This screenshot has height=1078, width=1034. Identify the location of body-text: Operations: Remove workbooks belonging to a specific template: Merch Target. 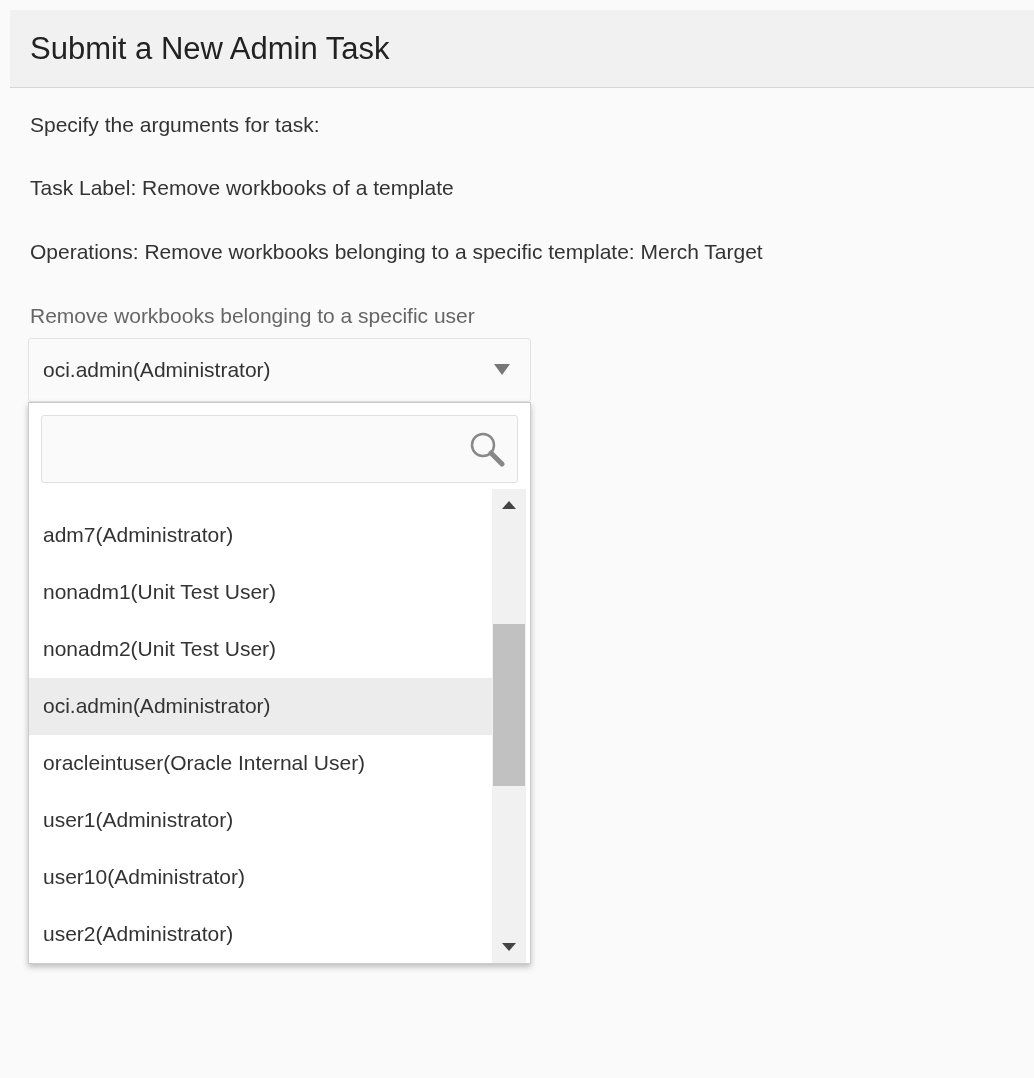
(397, 251).